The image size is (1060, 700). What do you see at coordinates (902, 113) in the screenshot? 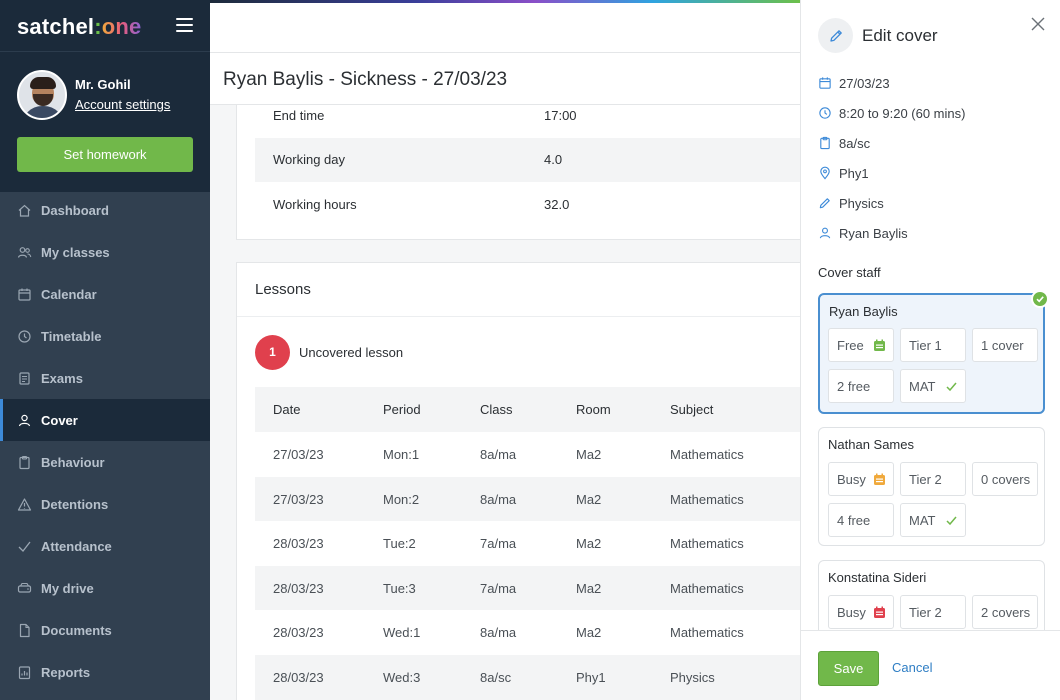
I see `cover-info-text: 8:20 to 9:20 (60 mins)` at bounding box center [902, 113].